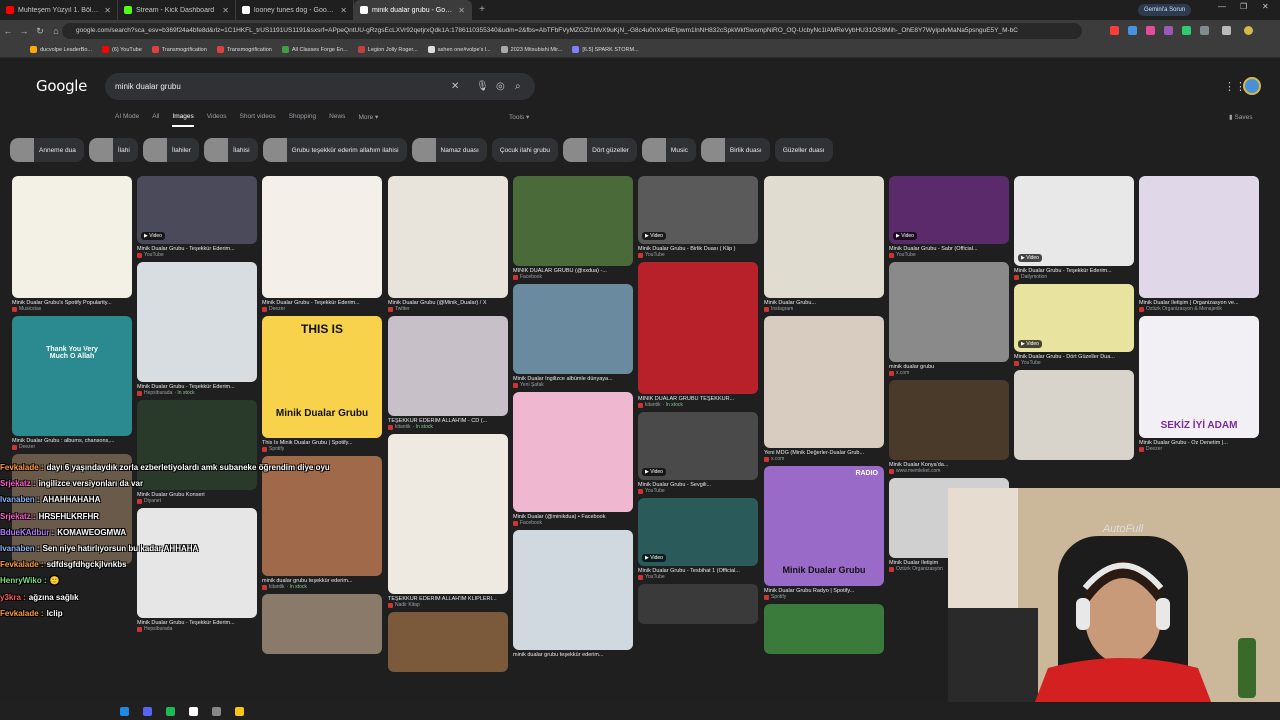  What do you see at coordinates (525, 150) in the screenshot?
I see `filter-chip: Çocuk ilahi grubu` at bounding box center [525, 150].